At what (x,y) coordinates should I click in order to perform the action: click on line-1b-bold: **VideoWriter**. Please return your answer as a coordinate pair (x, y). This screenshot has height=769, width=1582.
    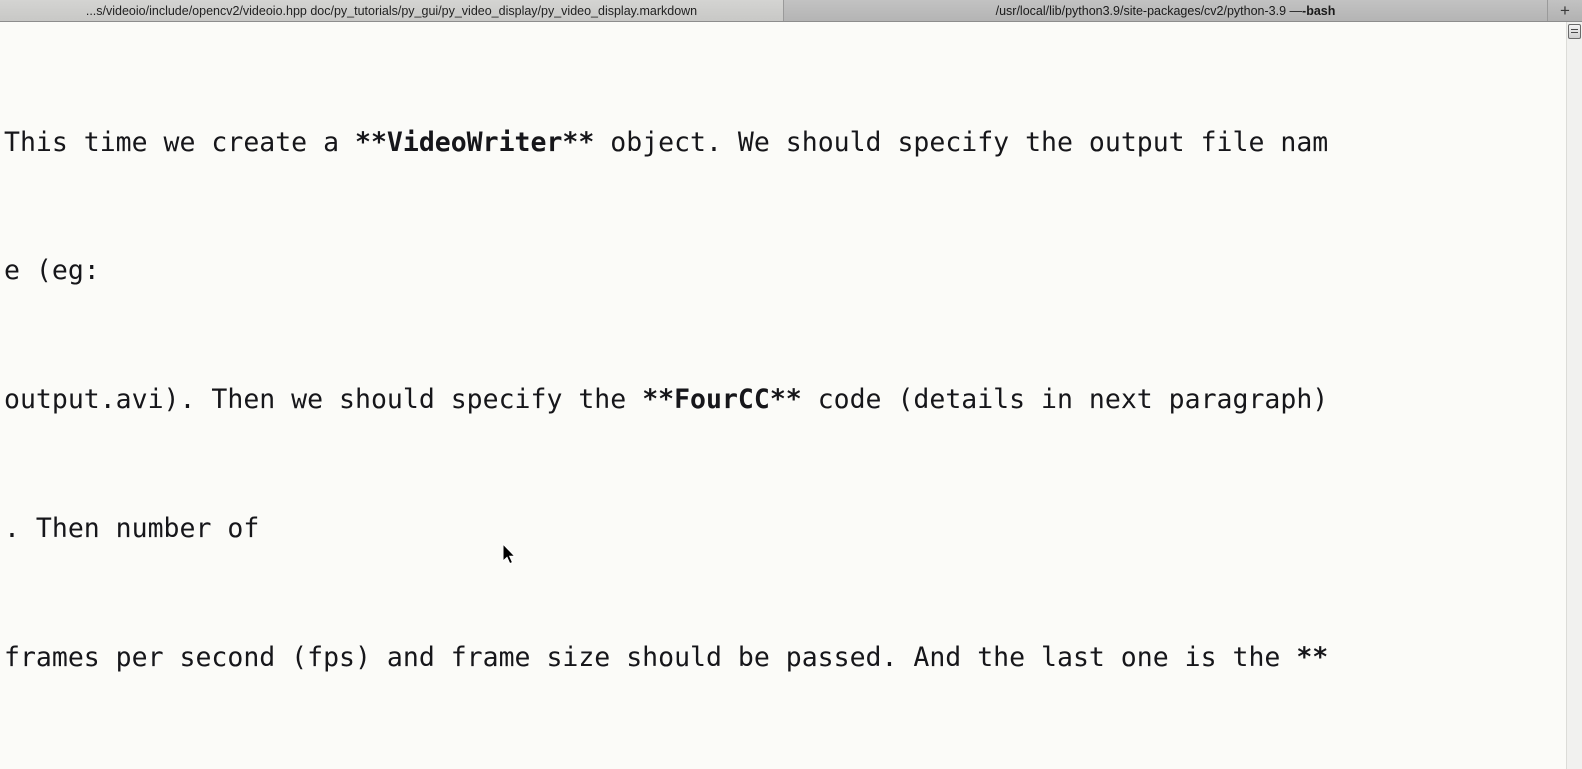
    Looking at the image, I should click on (475, 142).